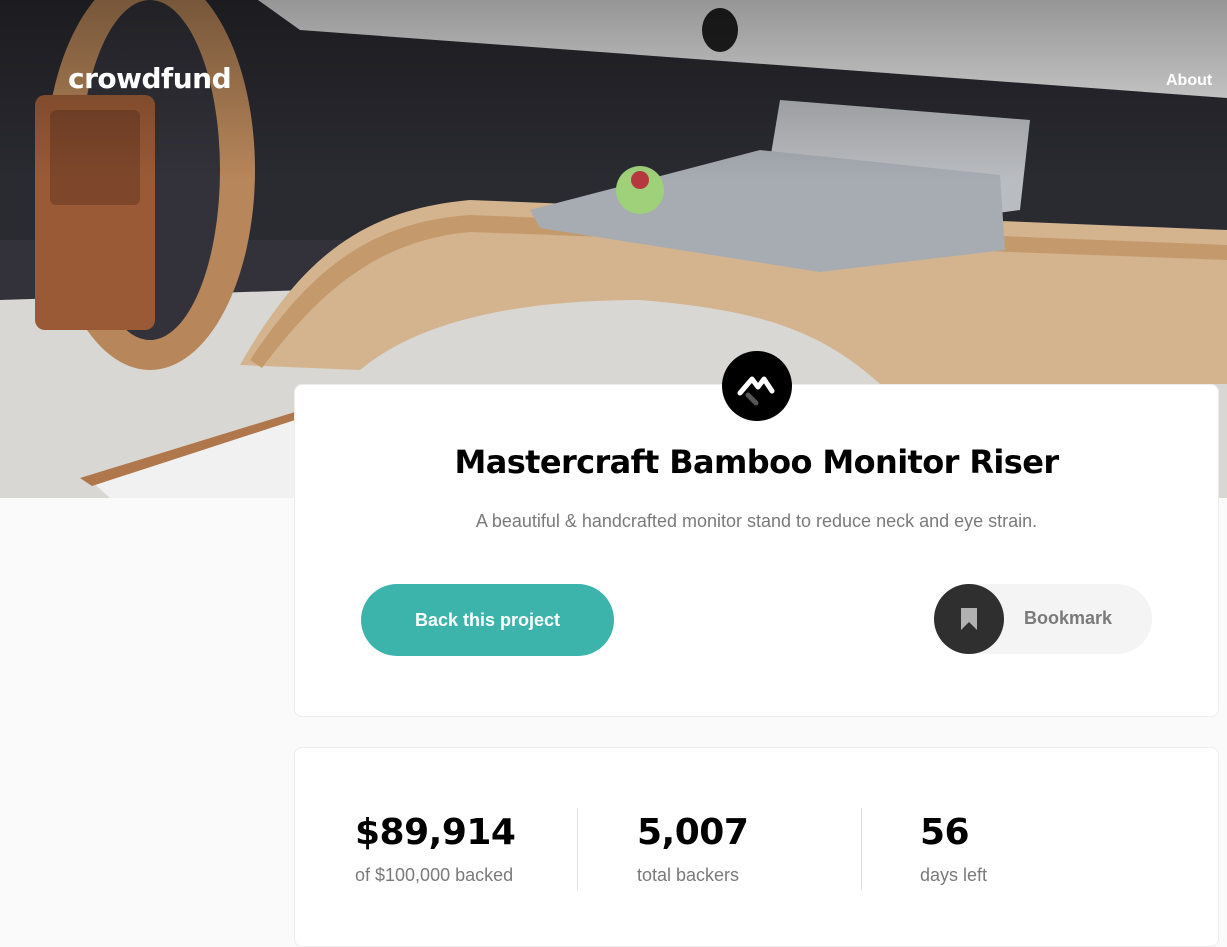  I want to click on stat-label: total backers, so click(688, 875).